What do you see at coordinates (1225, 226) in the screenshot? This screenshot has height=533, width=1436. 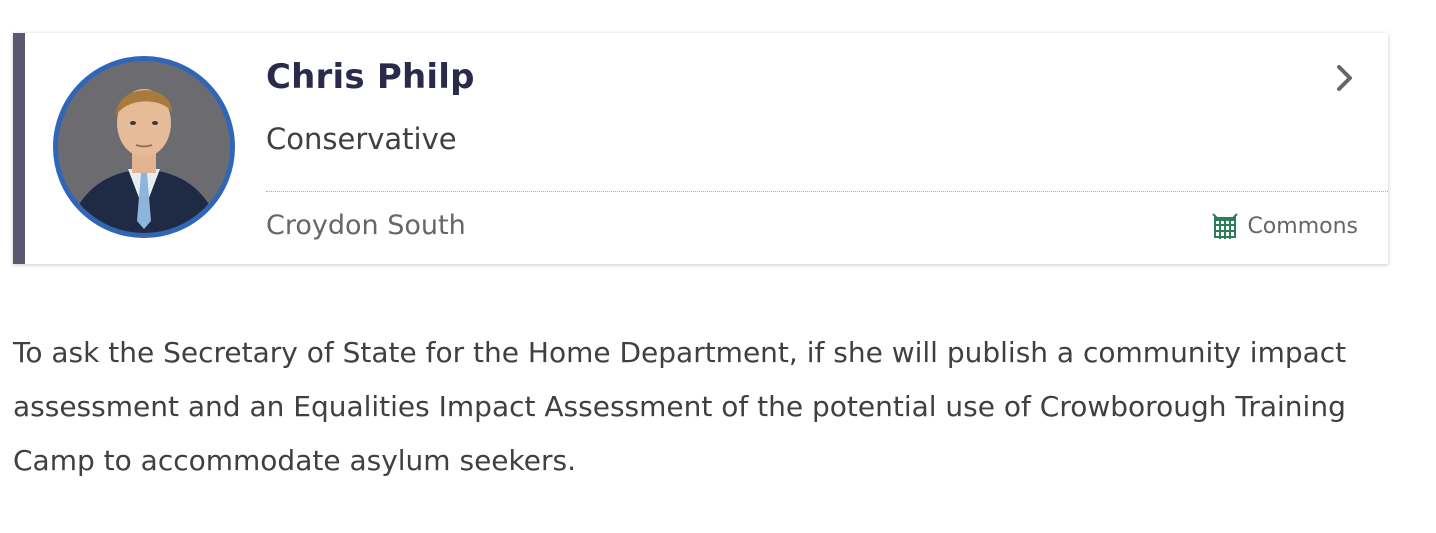 I see `portcullis-icon` at bounding box center [1225, 226].